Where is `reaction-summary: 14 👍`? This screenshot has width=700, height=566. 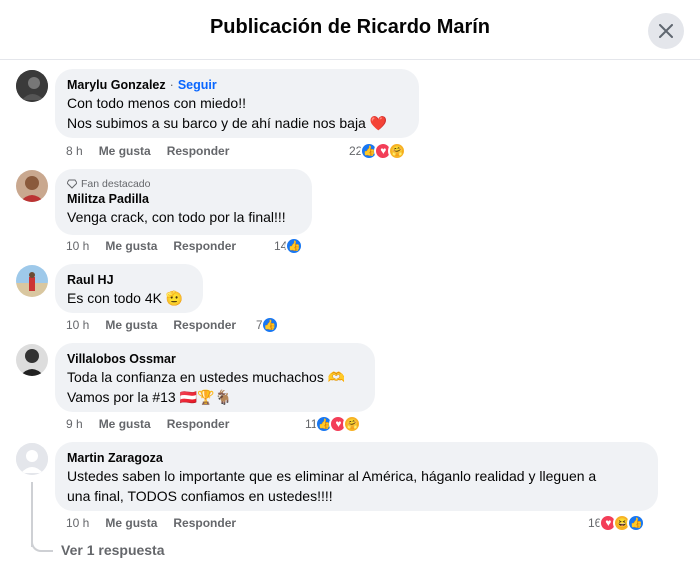
reaction-summary: 14 👍 is located at coordinates (289, 246).